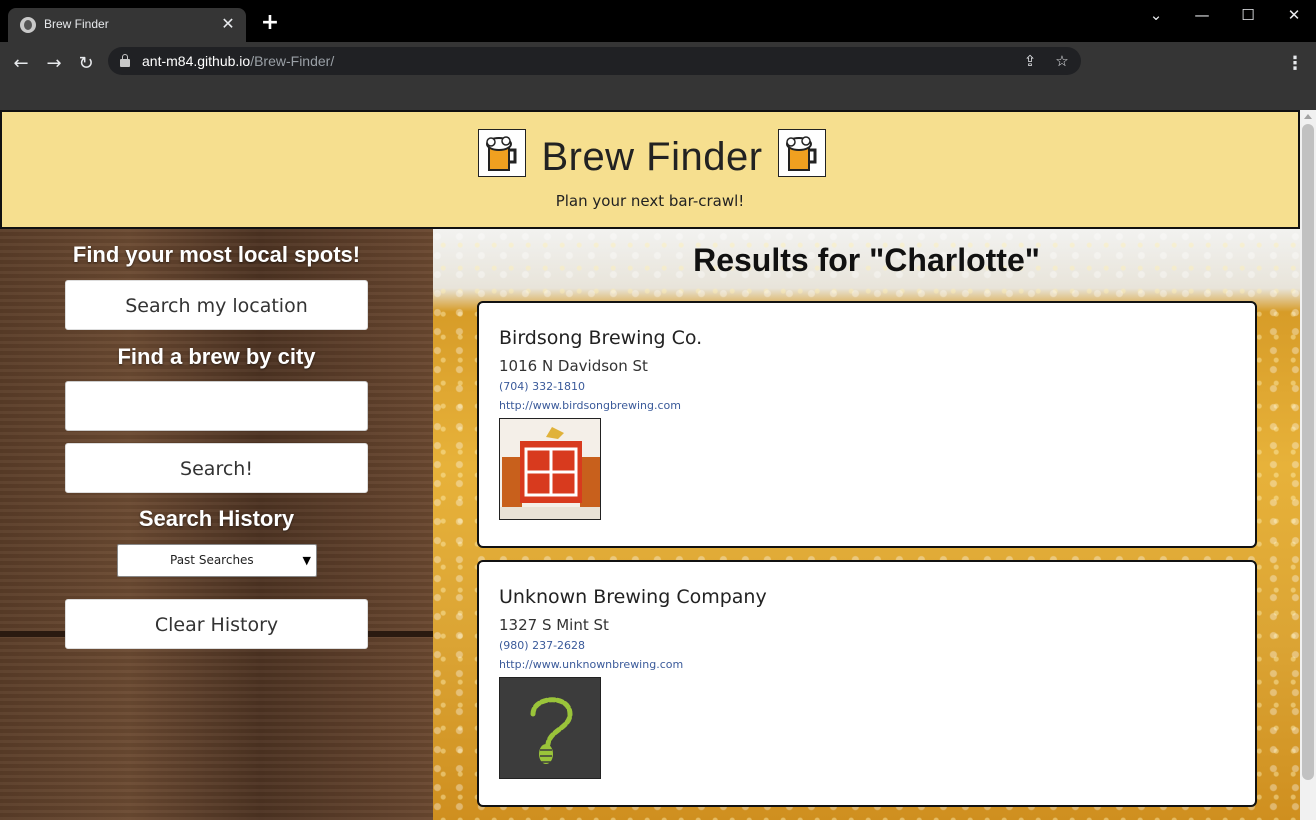 The height and width of the screenshot is (820, 1316). What do you see at coordinates (270, 24) in the screenshot?
I see `new-tab-icon: +` at bounding box center [270, 24].